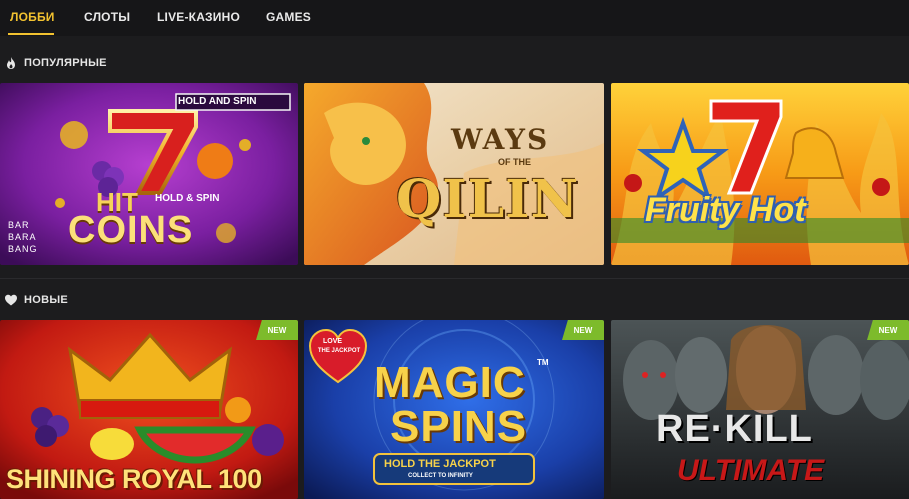 The height and width of the screenshot is (499, 909). What do you see at coordinates (454, 18) in the screenshot?
I see `top-nav: ЛОББИ СЛОТЫ LIVE-КАЗИНО GAMES` at bounding box center [454, 18].